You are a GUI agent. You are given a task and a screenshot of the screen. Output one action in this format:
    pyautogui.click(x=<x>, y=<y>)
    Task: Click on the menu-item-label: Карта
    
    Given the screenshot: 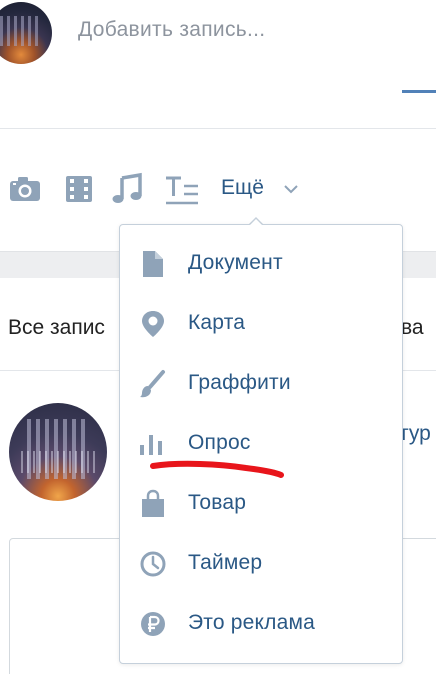 What is the action you would take?
    pyautogui.click(x=217, y=322)
    